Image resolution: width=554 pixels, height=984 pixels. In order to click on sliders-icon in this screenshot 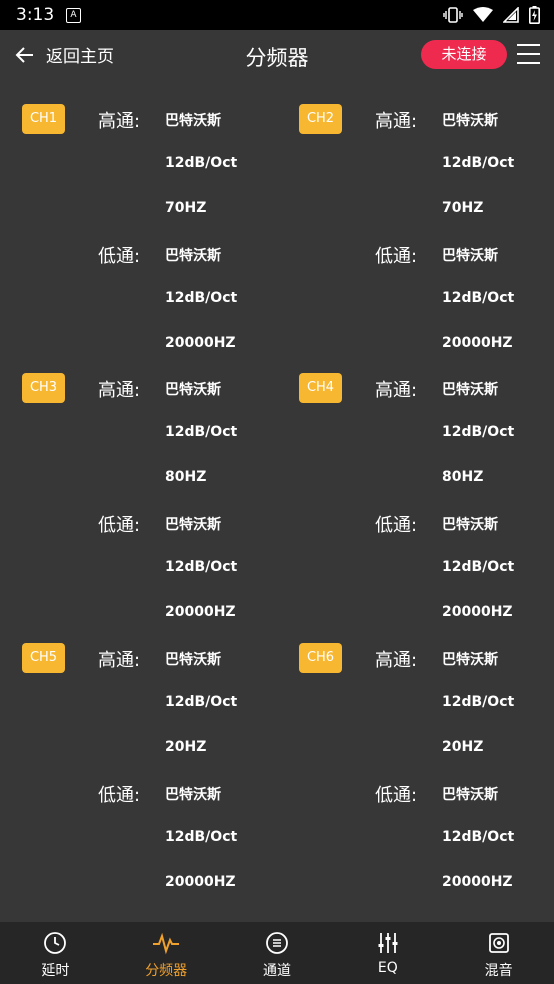, I will do `click(388, 943)`.